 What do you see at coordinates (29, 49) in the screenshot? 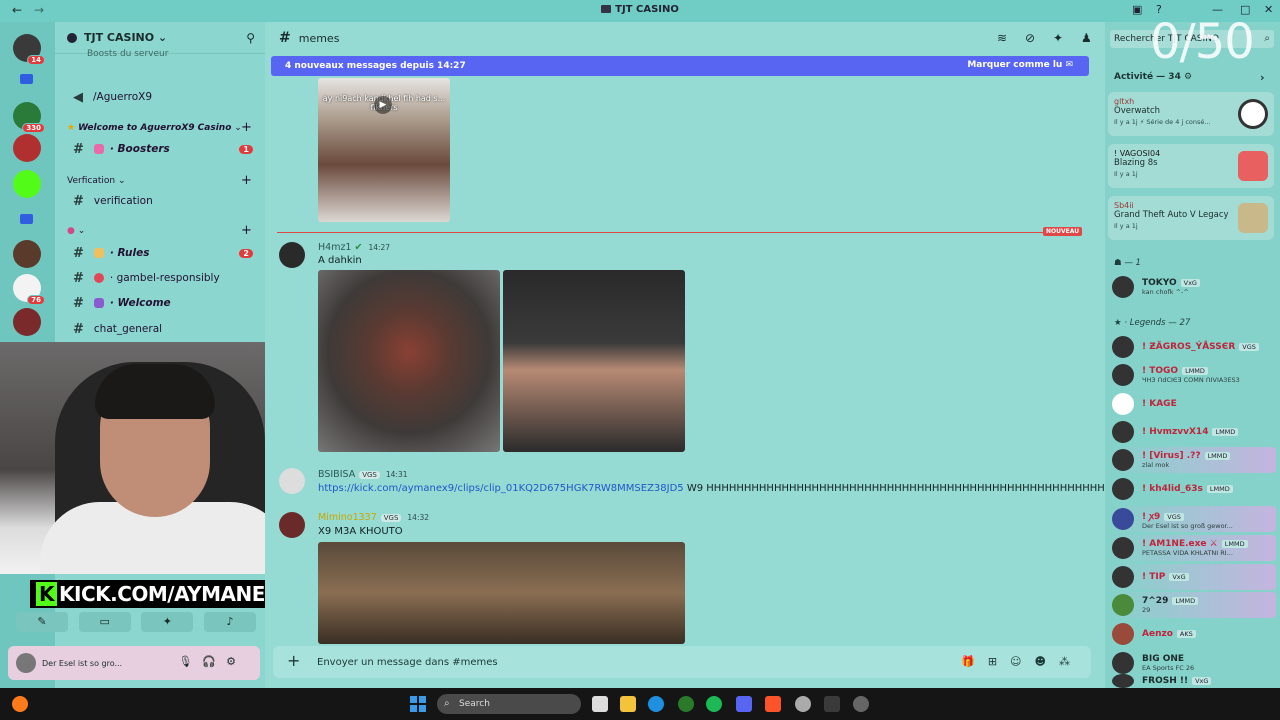
I see `server-icon: 14` at bounding box center [29, 49].